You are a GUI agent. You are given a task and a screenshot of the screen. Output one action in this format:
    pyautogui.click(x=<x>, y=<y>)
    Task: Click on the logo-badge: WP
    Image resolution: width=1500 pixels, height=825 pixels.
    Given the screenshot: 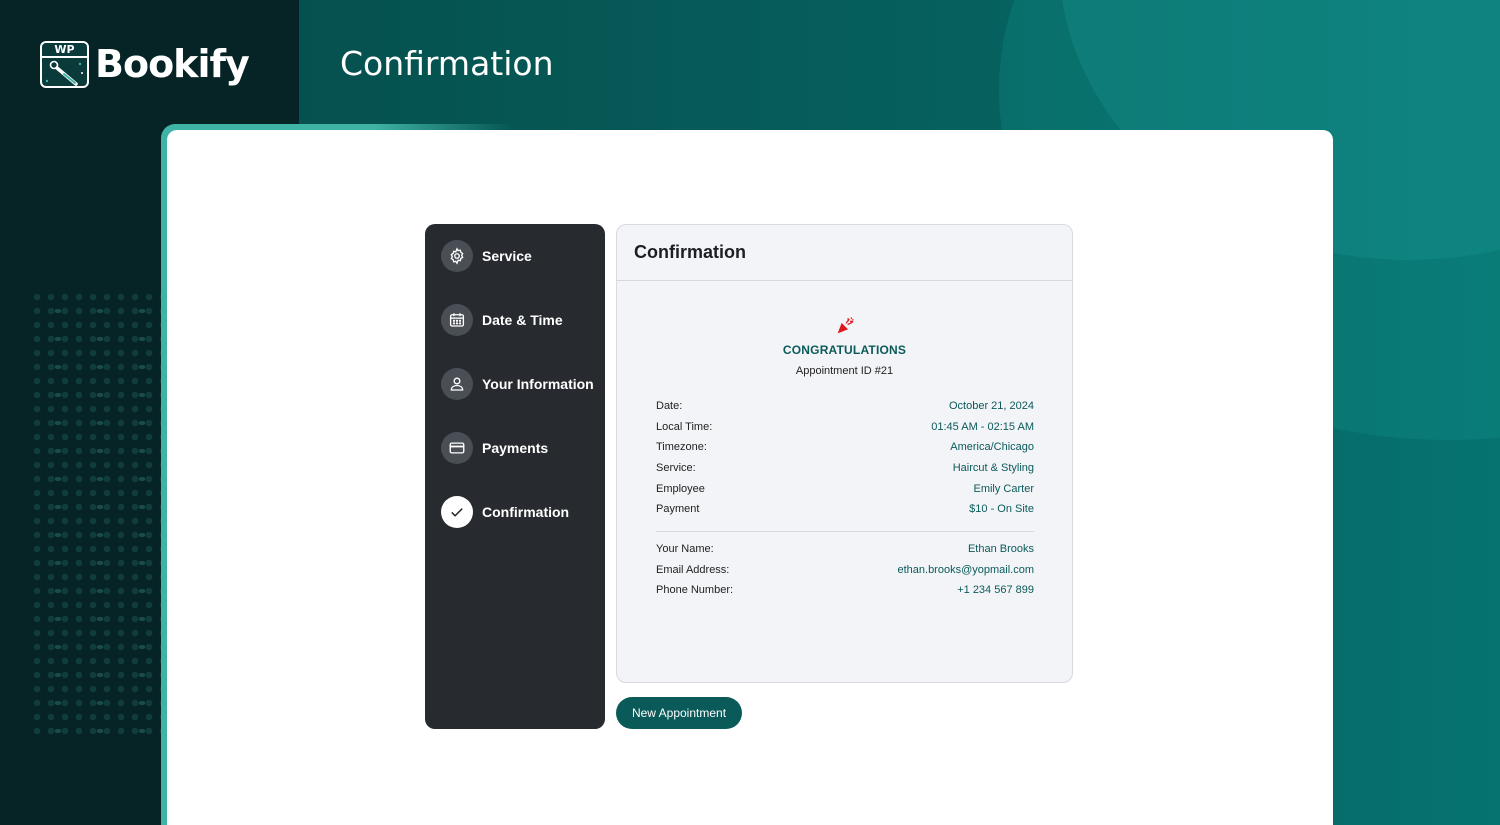 What is the action you would take?
    pyautogui.click(x=64, y=64)
    